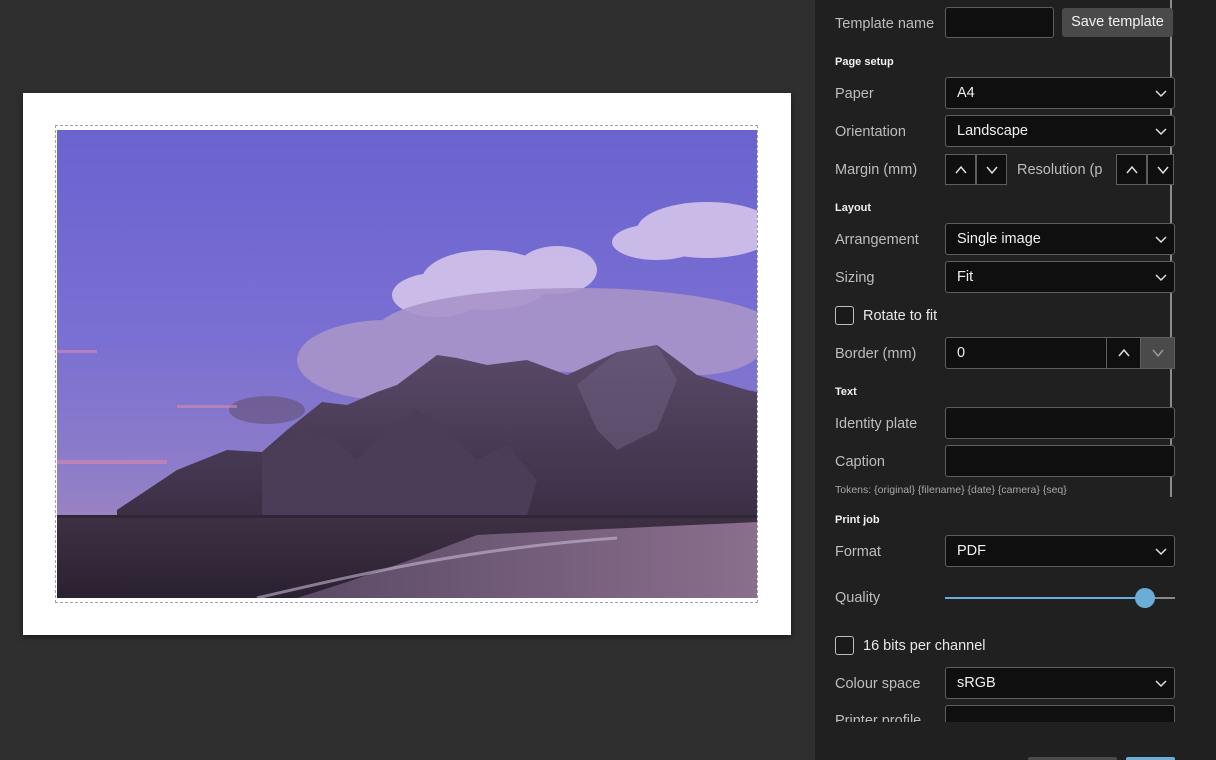 Image resolution: width=1216 pixels, height=760 pixels. What do you see at coordinates (992, 131) in the screenshot?
I see `orientation-value: Landscape` at bounding box center [992, 131].